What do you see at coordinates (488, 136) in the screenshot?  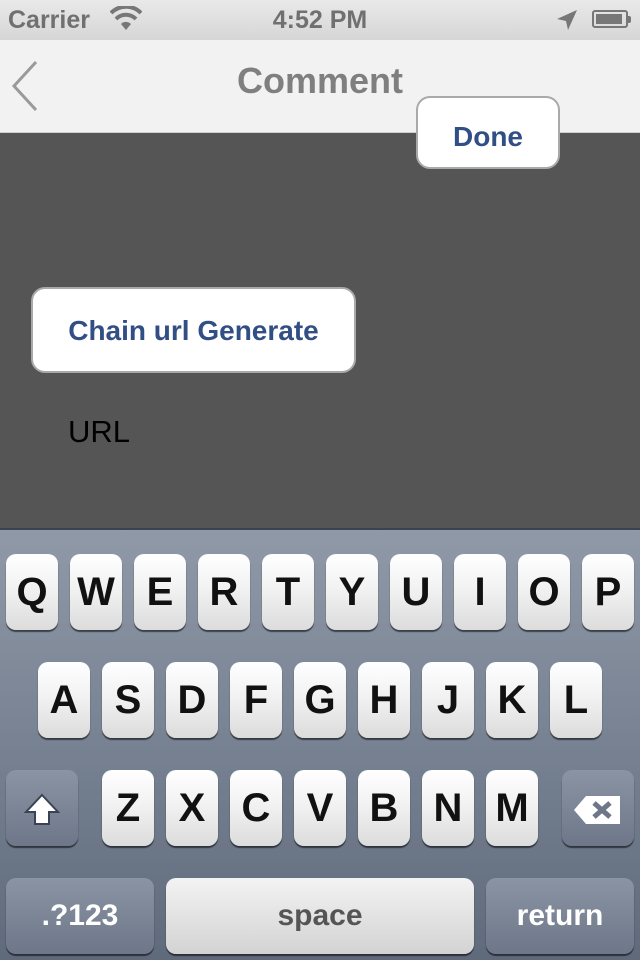 I see `done-button-label: Done` at bounding box center [488, 136].